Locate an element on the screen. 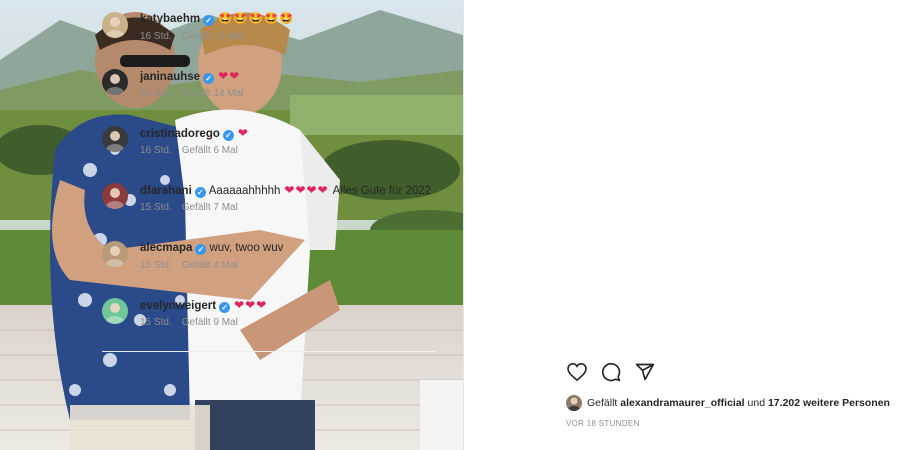 Image resolution: width=900 pixels, height=450 pixels. likes-prefix: Gefällt is located at coordinates (602, 403).